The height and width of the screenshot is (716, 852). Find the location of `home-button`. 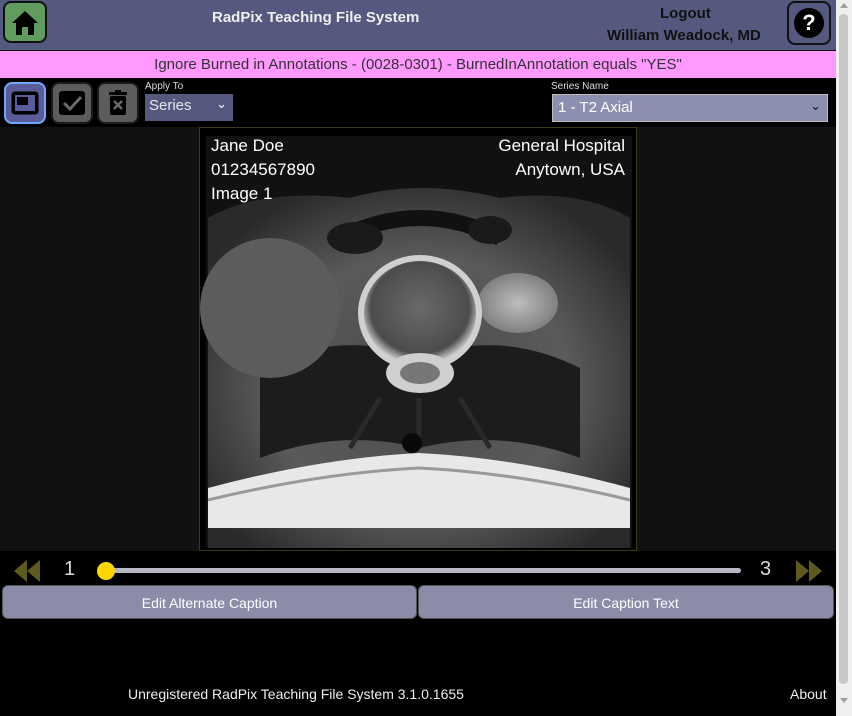

home-button is located at coordinates (25, 22).